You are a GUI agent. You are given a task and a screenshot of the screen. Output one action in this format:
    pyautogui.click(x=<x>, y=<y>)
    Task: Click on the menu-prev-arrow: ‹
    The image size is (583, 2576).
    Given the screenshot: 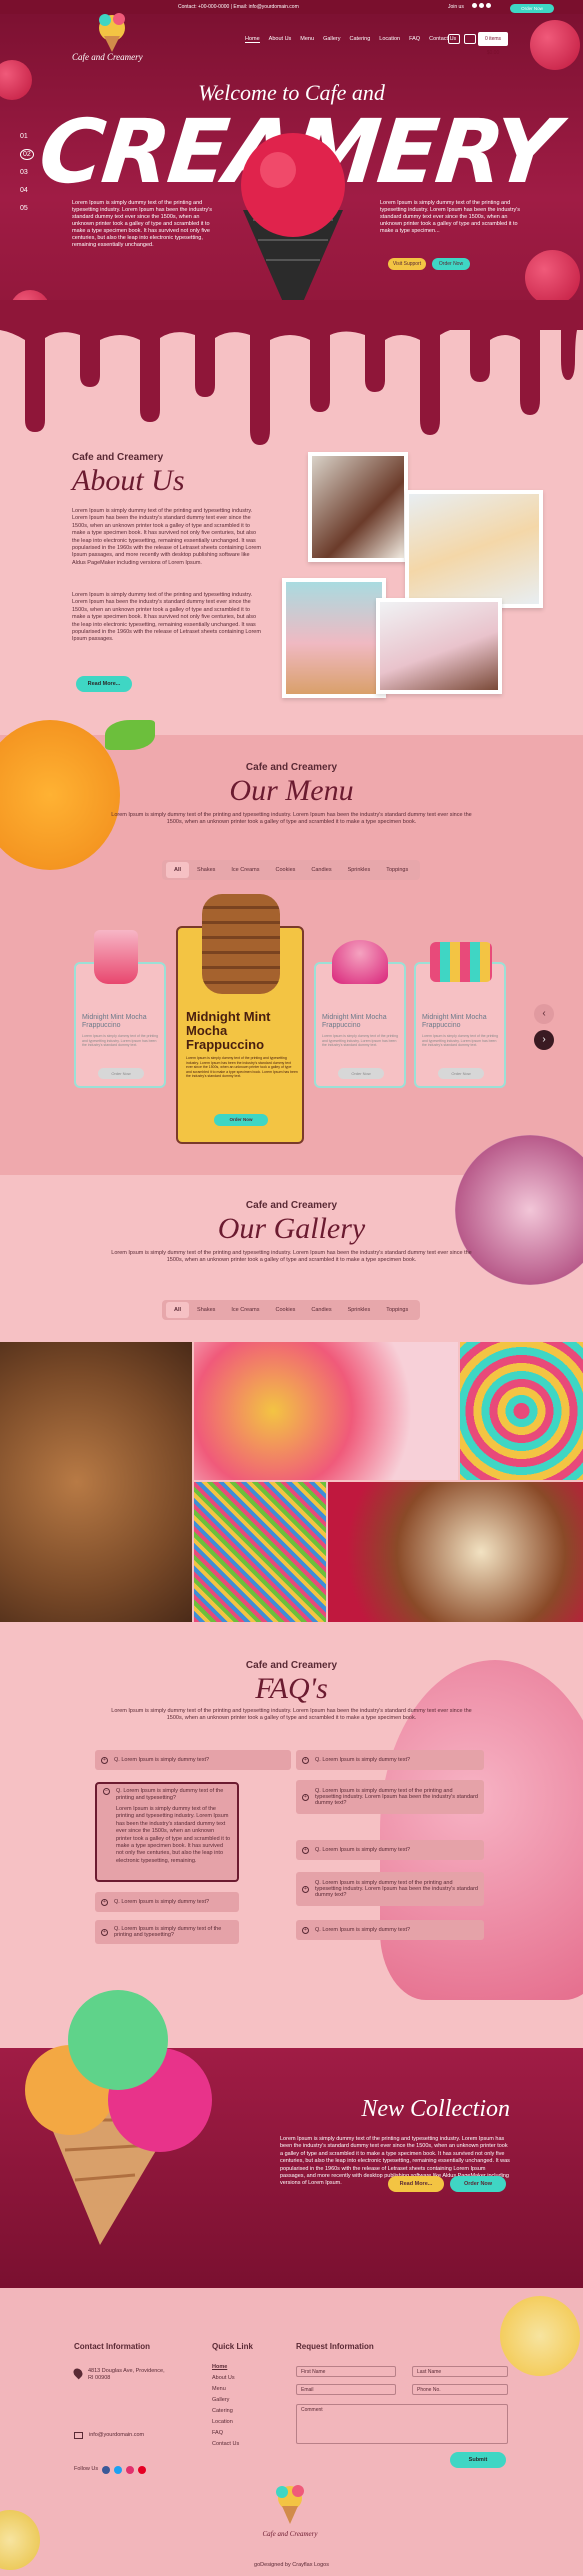 What is the action you would take?
    pyautogui.click(x=544, y=1014)
    